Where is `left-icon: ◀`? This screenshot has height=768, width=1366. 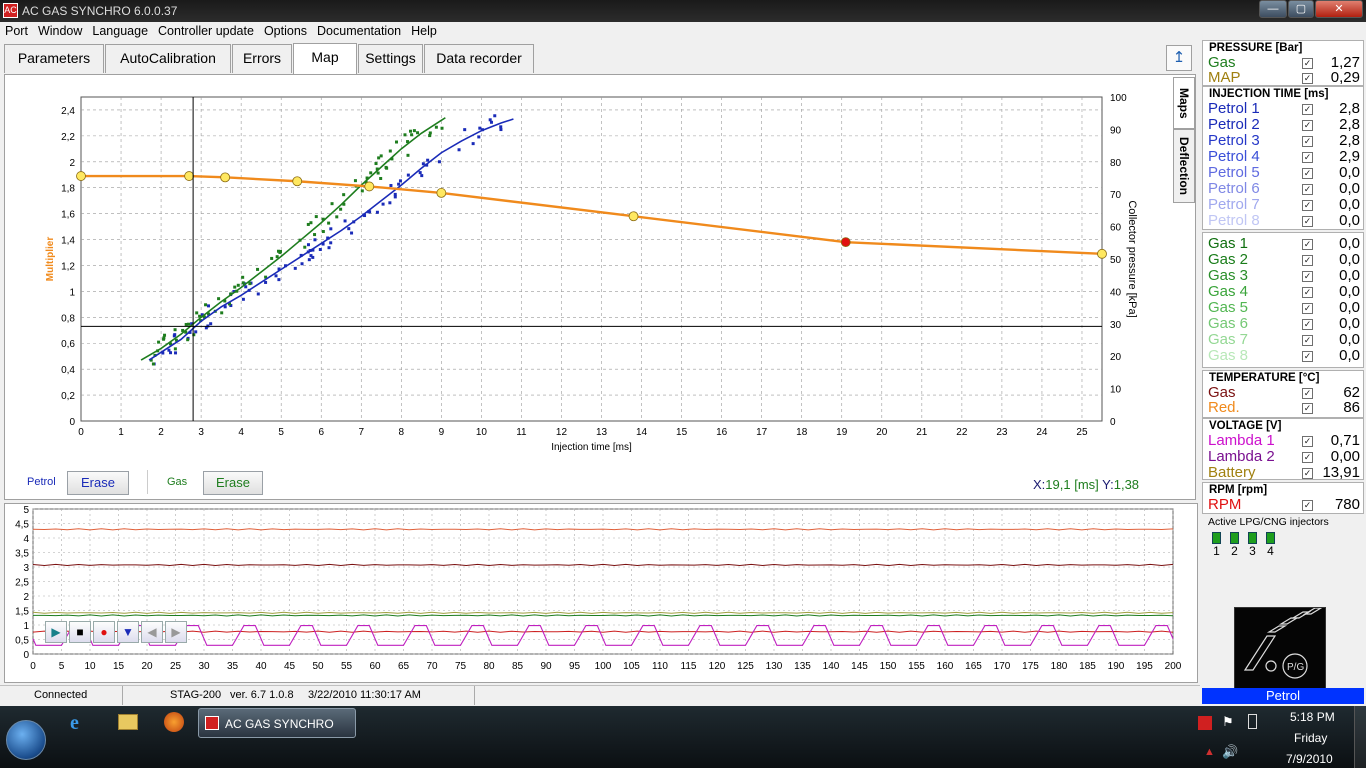
left-icon: ◀ is located at coordinates (152, 632).